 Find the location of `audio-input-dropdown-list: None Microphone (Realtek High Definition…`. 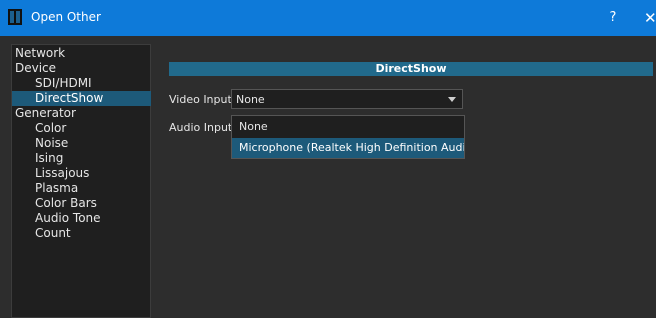

audio-input-dropdown-list: None Microphone (Realtek High Definition… is located at coordinates (348, 137).